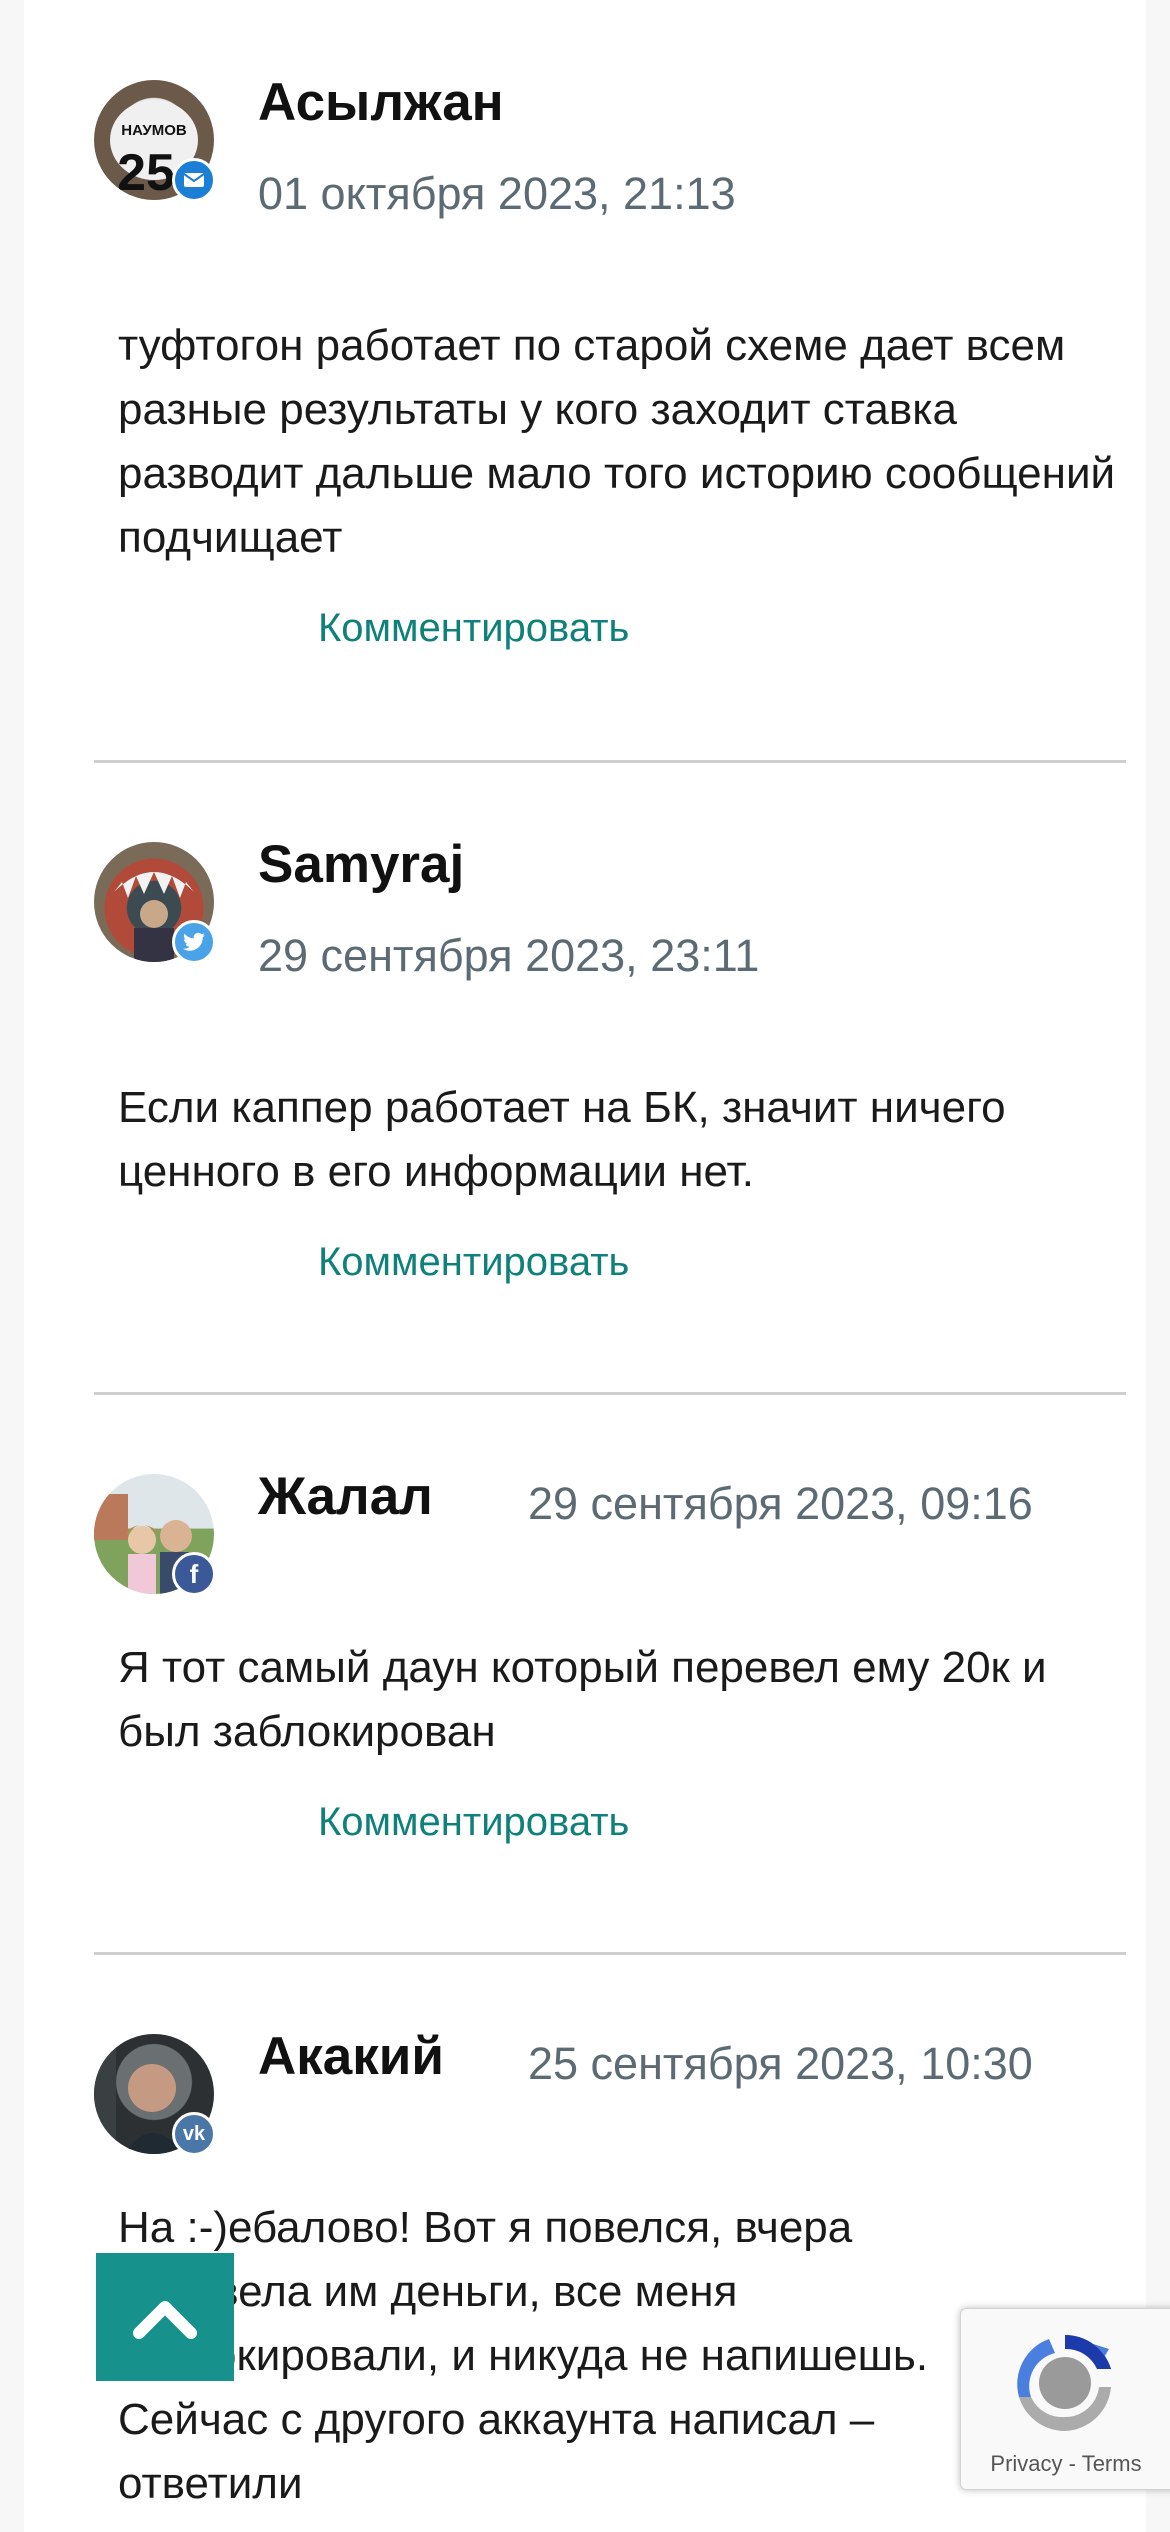 The width and height of the screenshot is (1170, 2532). I want to click on mail-icon, so click(194, 180).